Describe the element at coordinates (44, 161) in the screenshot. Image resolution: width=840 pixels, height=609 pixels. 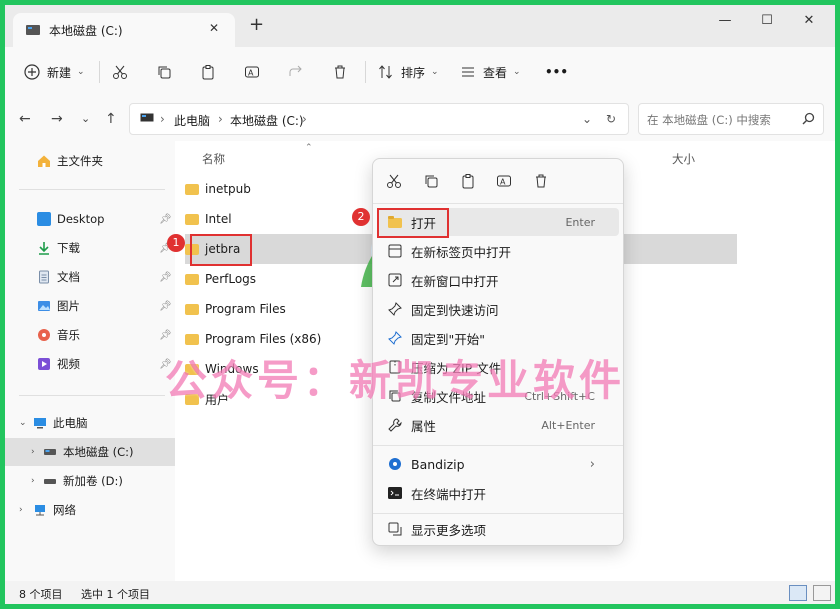
I see `home-icon` at that location.